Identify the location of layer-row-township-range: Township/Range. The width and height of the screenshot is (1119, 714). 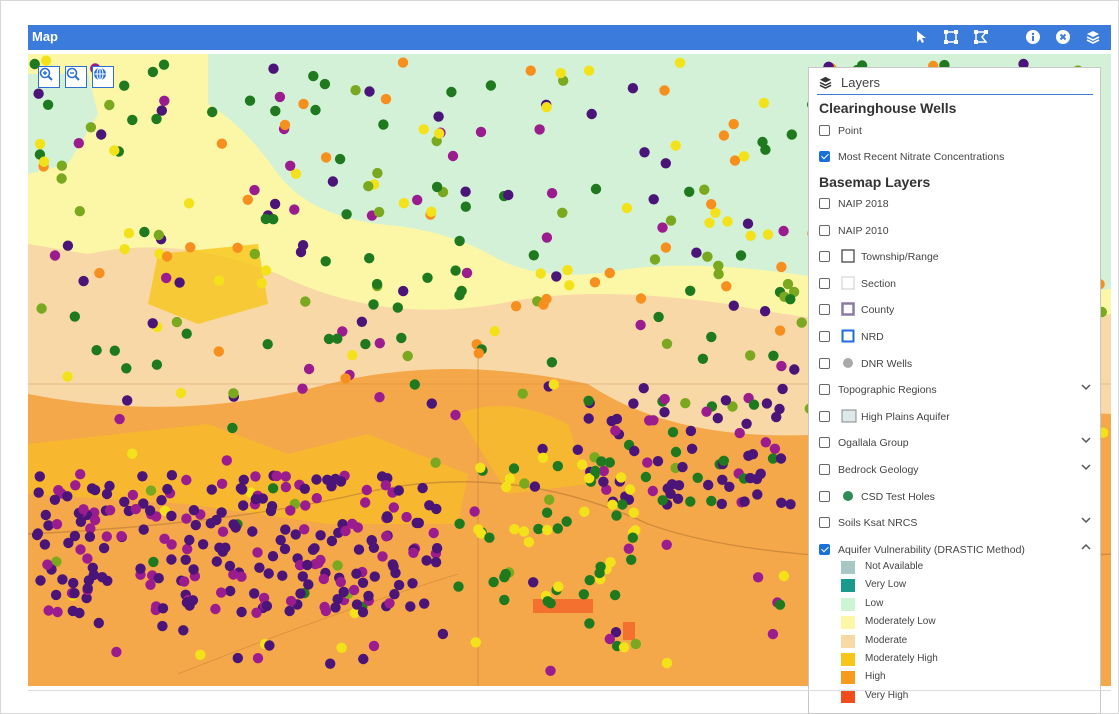
(957, 257).